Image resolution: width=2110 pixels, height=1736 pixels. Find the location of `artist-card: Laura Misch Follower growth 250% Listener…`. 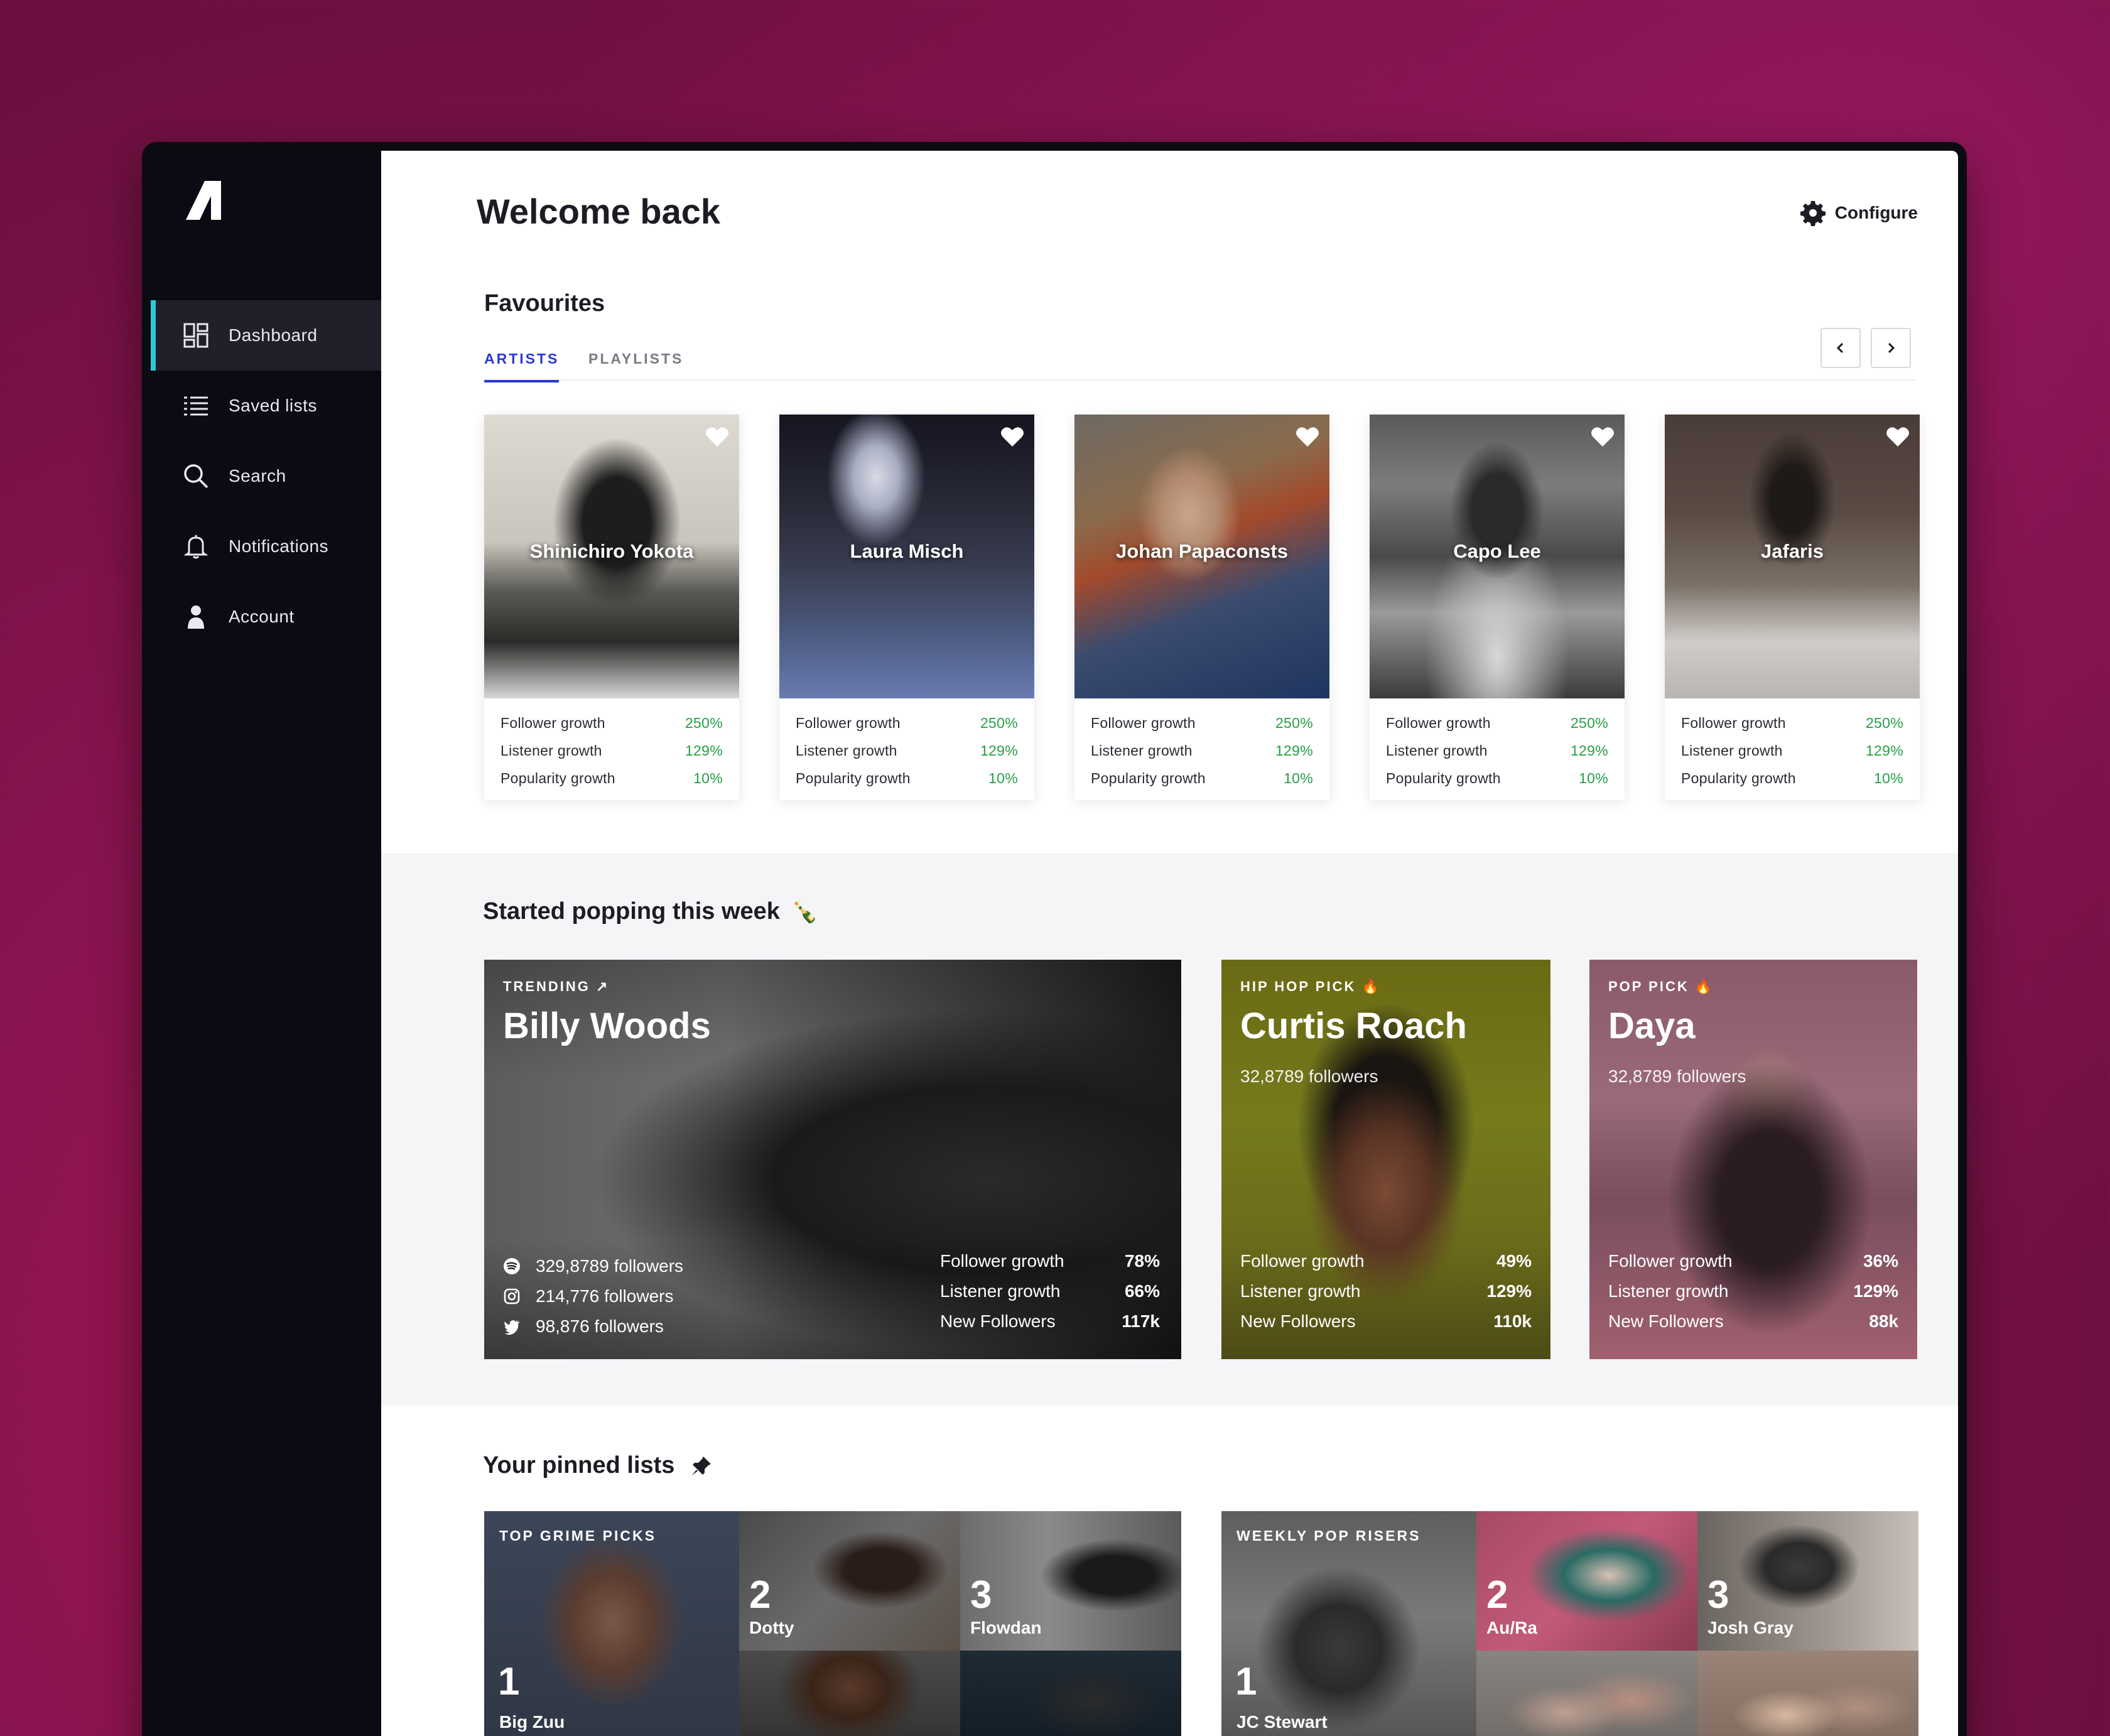

artist-card: Laura Misch Follower growth 250% Listener… is located at coordinates (906, 608).